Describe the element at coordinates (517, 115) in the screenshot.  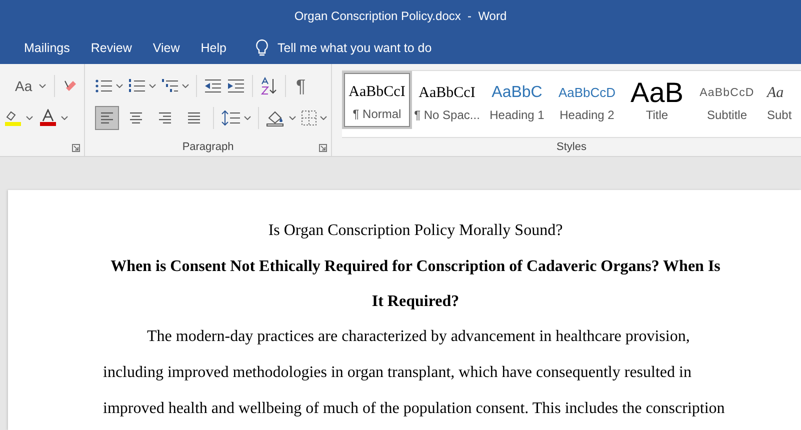
I see `style-name: Heading 1` at that location.